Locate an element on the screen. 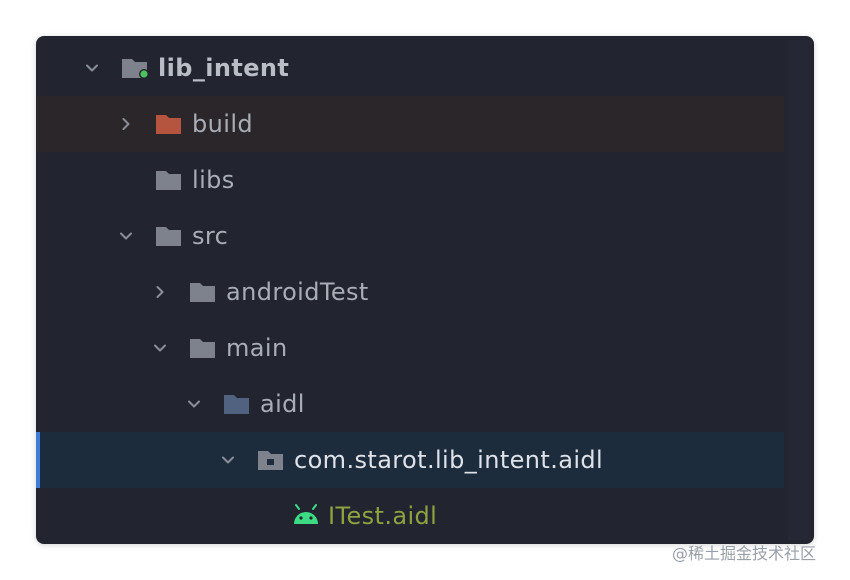 This screenshot has width=850, height=580. source-folder-icon is located at coordinates (238, 406).